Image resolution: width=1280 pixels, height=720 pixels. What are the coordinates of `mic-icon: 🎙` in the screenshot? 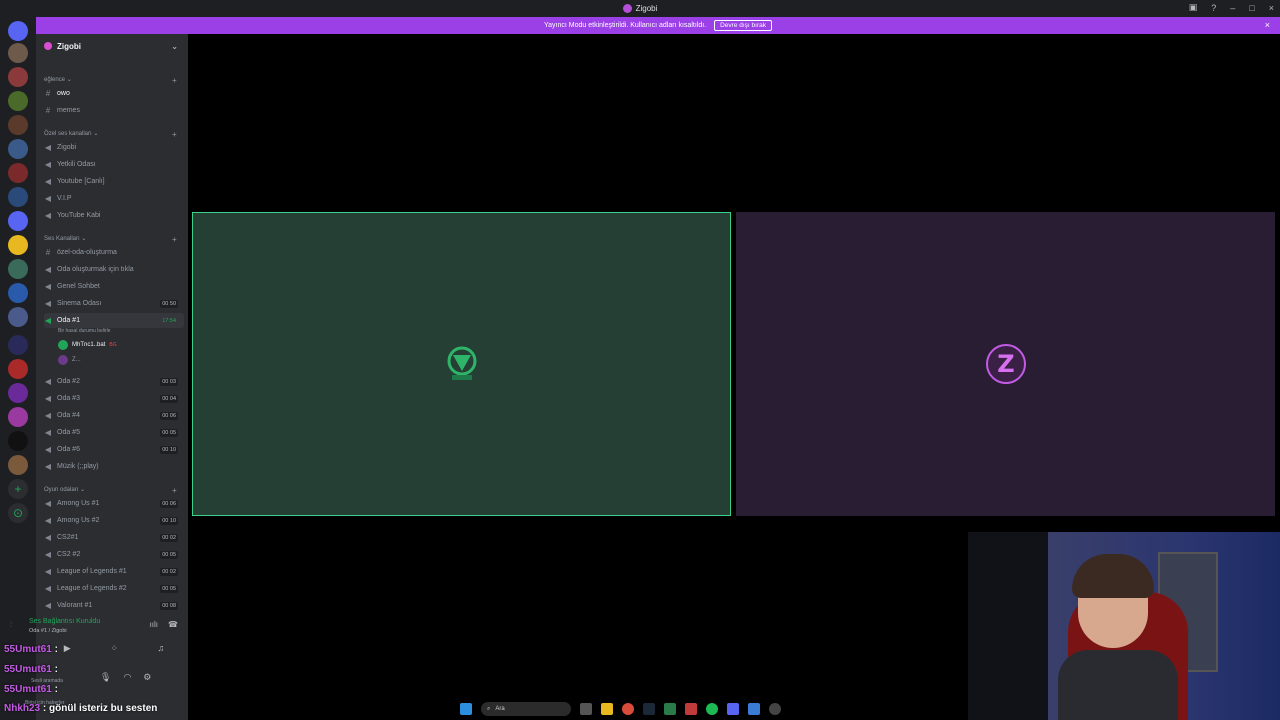 It's located at (105, 677).